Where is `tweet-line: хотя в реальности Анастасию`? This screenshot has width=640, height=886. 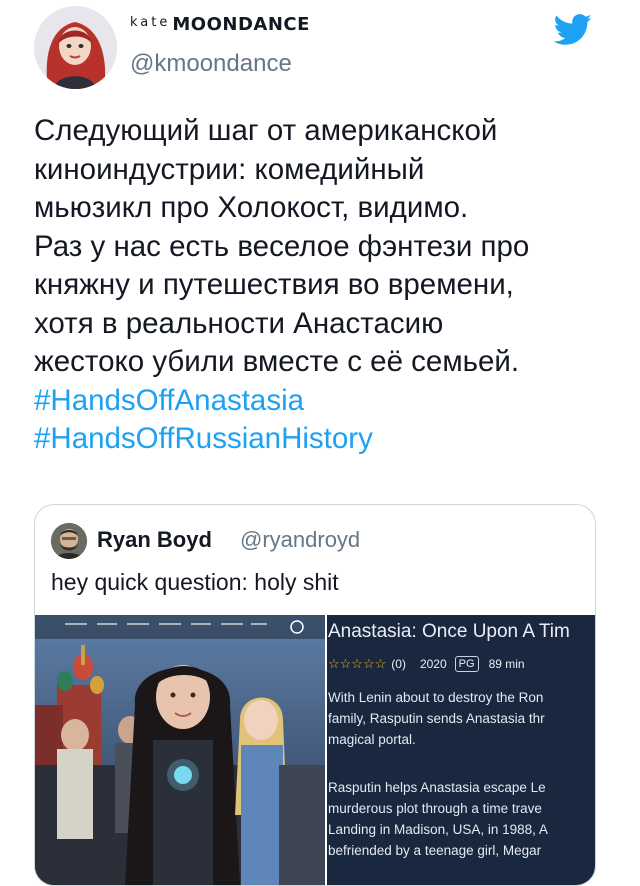 tweet-line: хотя в реальности Анастасию is located at coordinates (239, 323).